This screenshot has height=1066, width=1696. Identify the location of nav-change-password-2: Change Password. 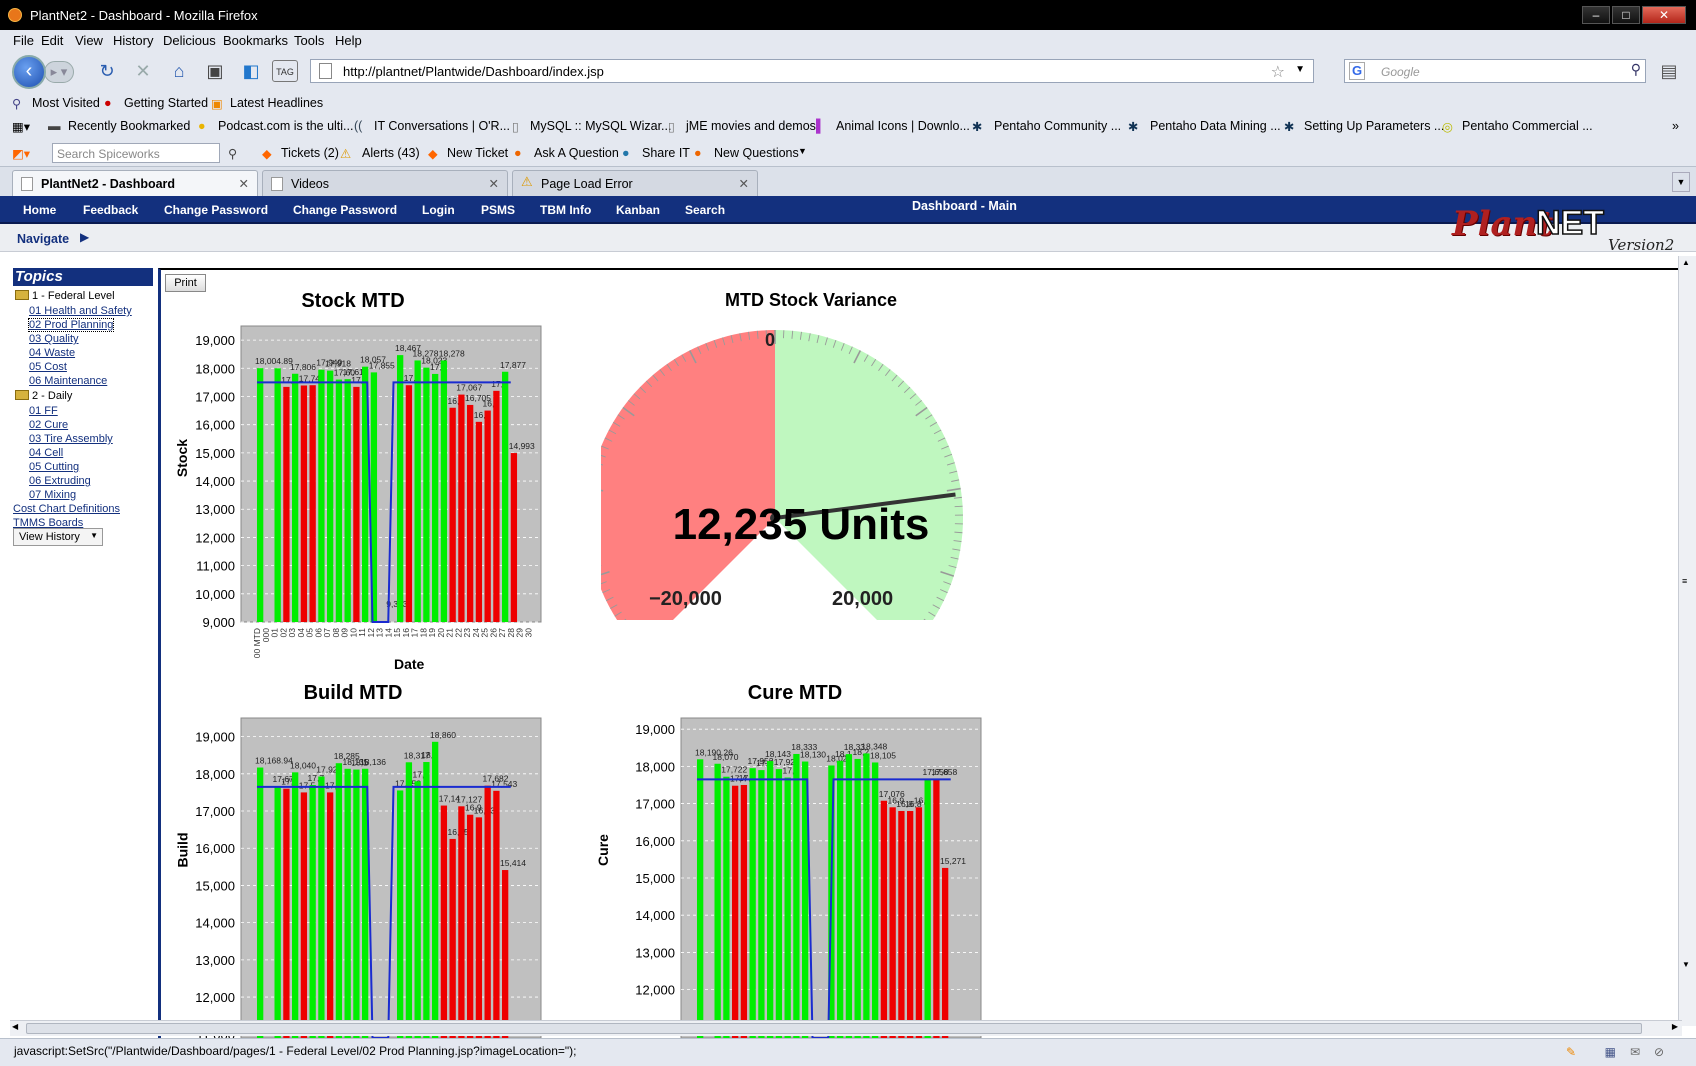
(345, 210).